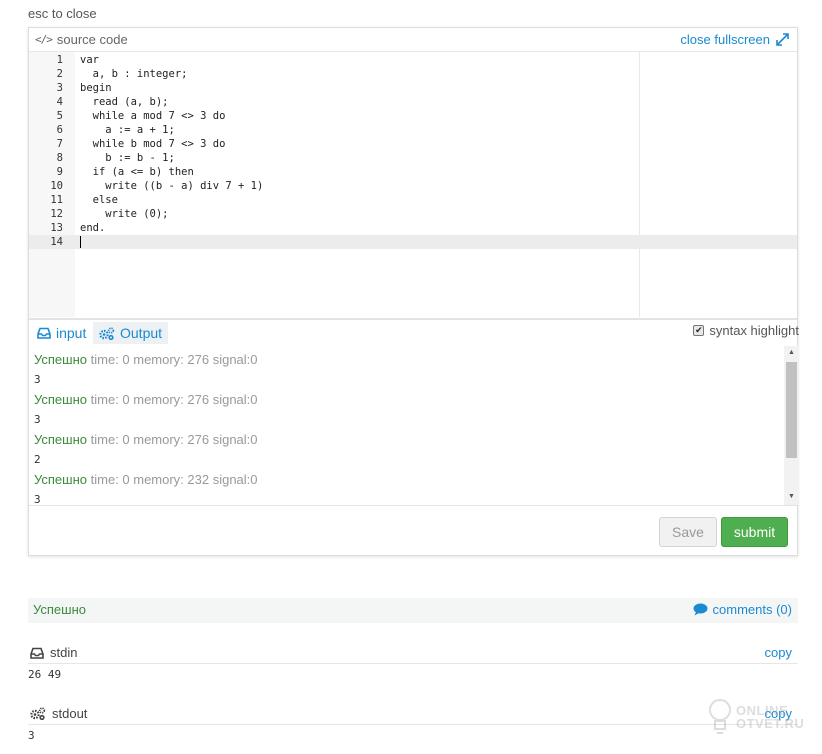 This screenshot has height=754, width=822. What do you see at coordinates (413, 74) in the screenshot?
I see `code-line: 2 a, b : integer;` at bounding box center [413, 74].